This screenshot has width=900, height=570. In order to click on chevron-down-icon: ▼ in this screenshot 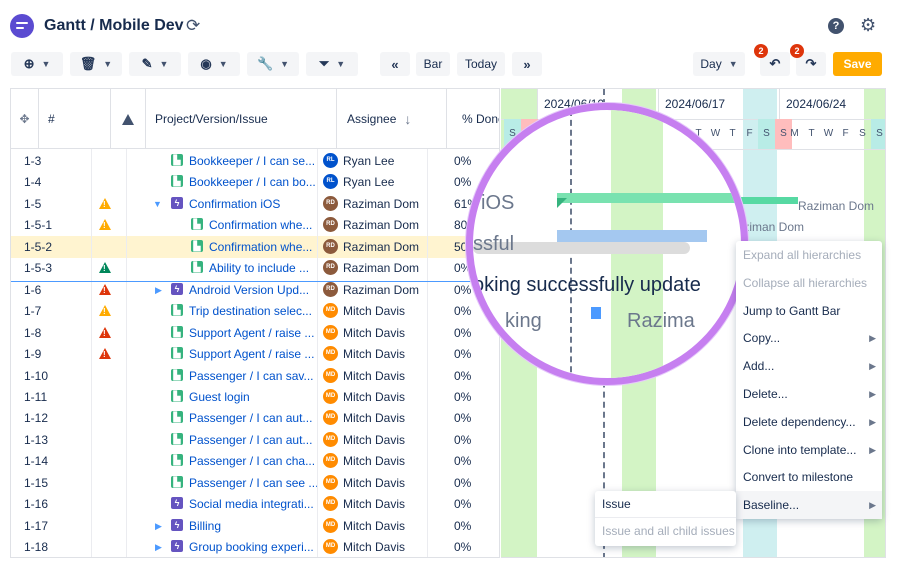, I will do `click(733, 64)`.